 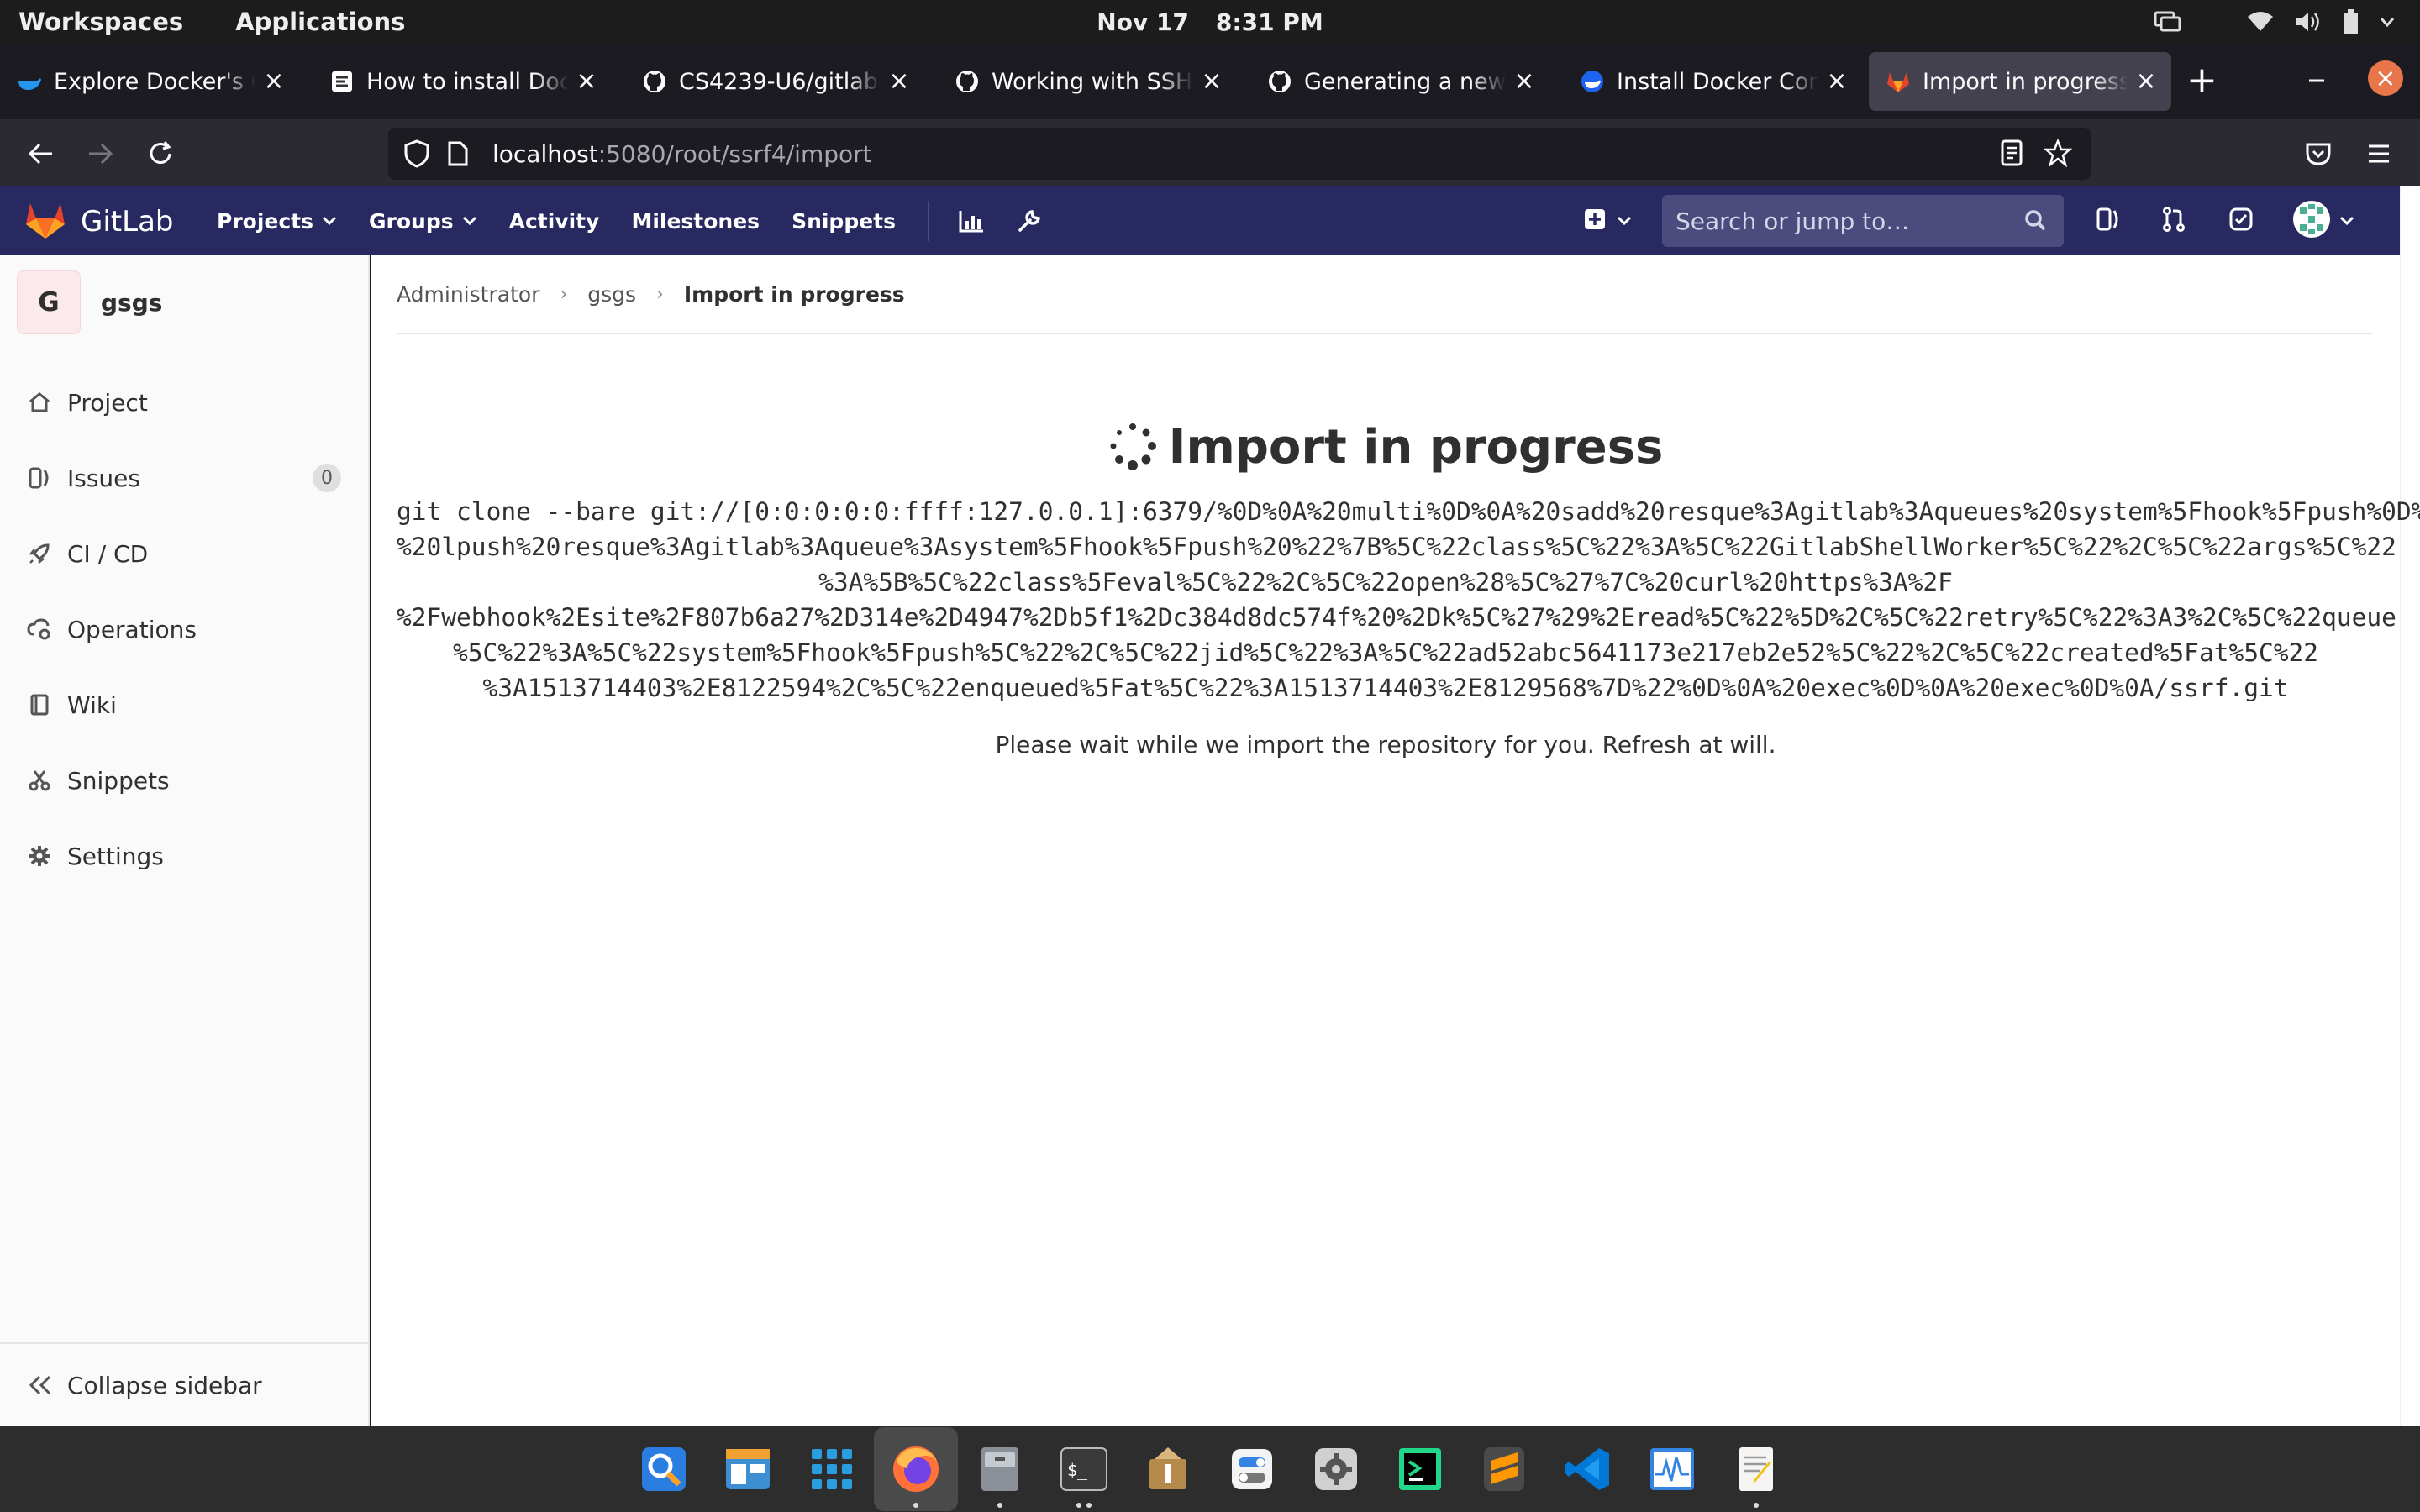 What do you see at coordinates (916, 1469) in the screenshot?
I see `firefox-icon` at bounding box center [916, 1469].